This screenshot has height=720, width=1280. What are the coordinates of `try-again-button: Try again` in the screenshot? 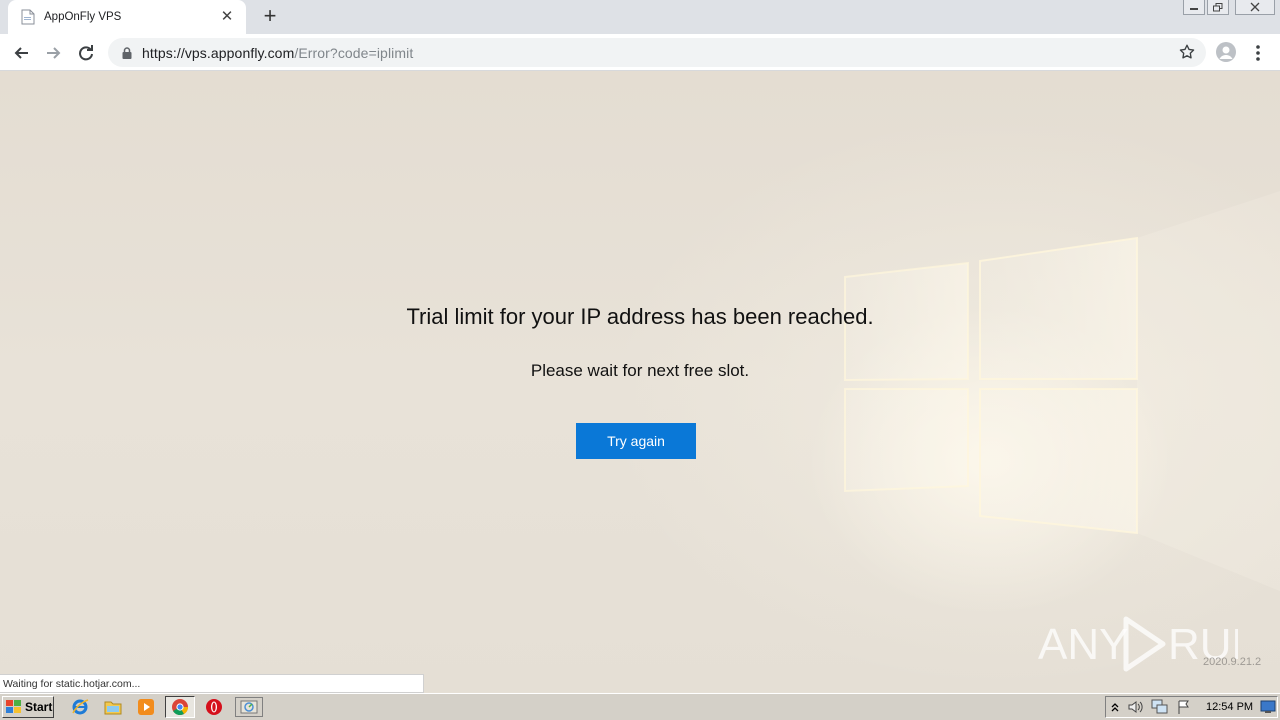 It's located at (636, 441).